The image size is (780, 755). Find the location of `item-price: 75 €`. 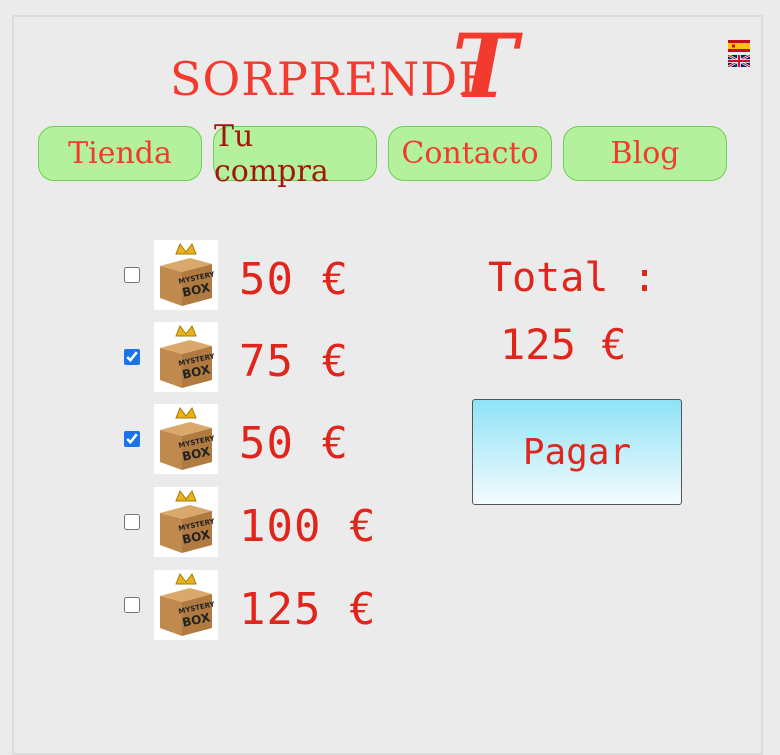

item-price: 75 € is located at coordinates (294, 361).